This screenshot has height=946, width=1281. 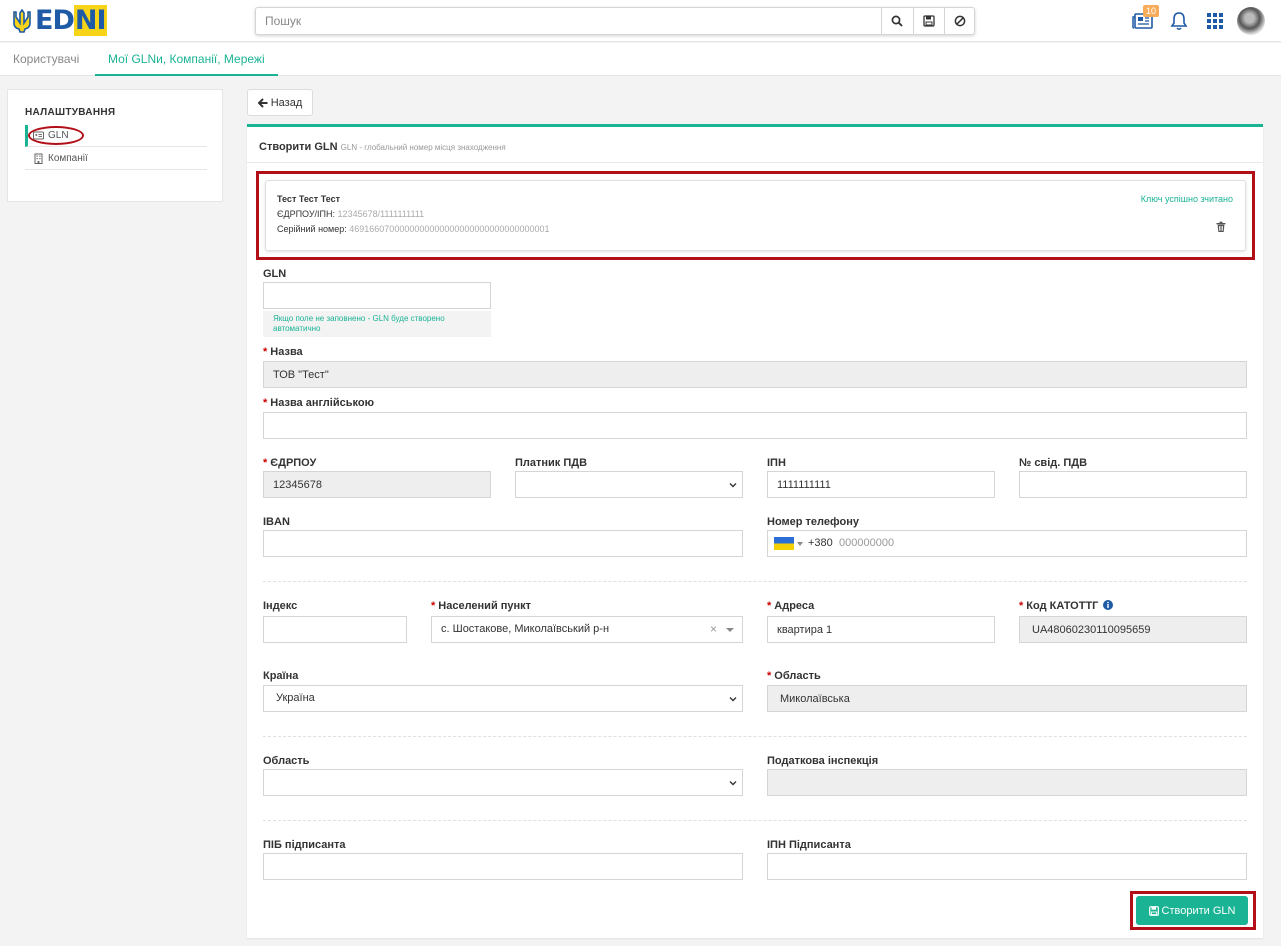 I want to click on news-button: 10, so click(x=1143, y=20).